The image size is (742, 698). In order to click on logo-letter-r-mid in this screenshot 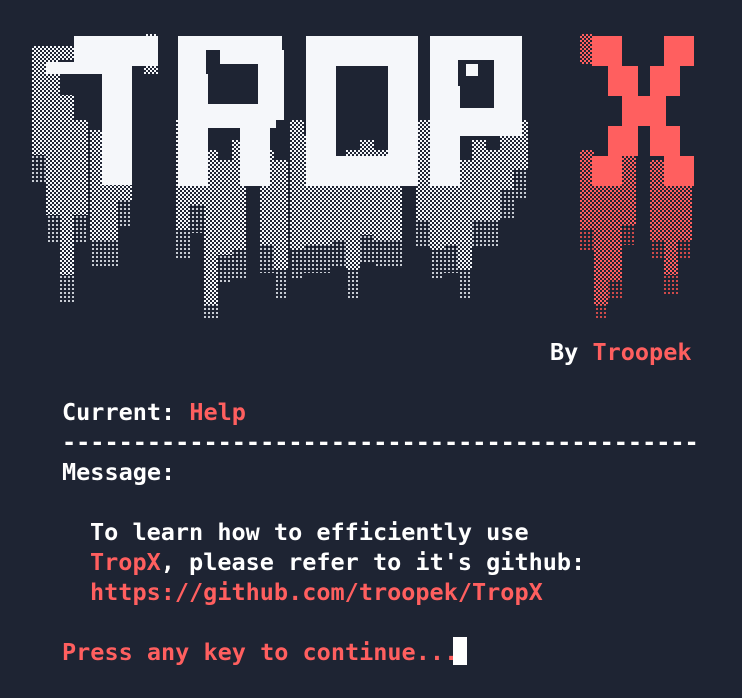, I will do `click(241, 116)`.